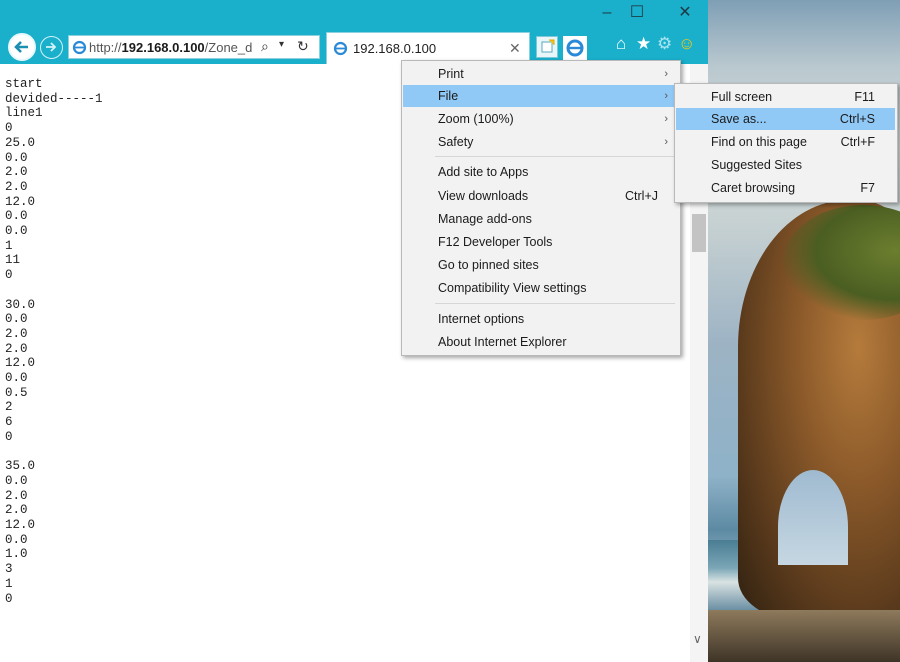 This screenshot has height=662, width=900. Describe the element at coordinates (540, 319) in the screenshot. I see `menu-item: Internet options` at that location.